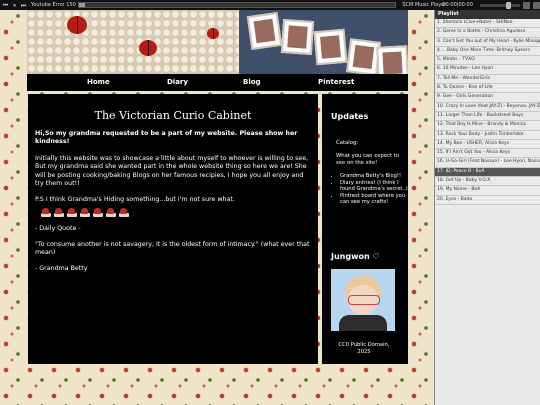 The image size is (540, 405). What do you see at coordinates (61, 268) in the screenshot?
I see `signature: - Grandma Betty` at bounding box center [61, 268].